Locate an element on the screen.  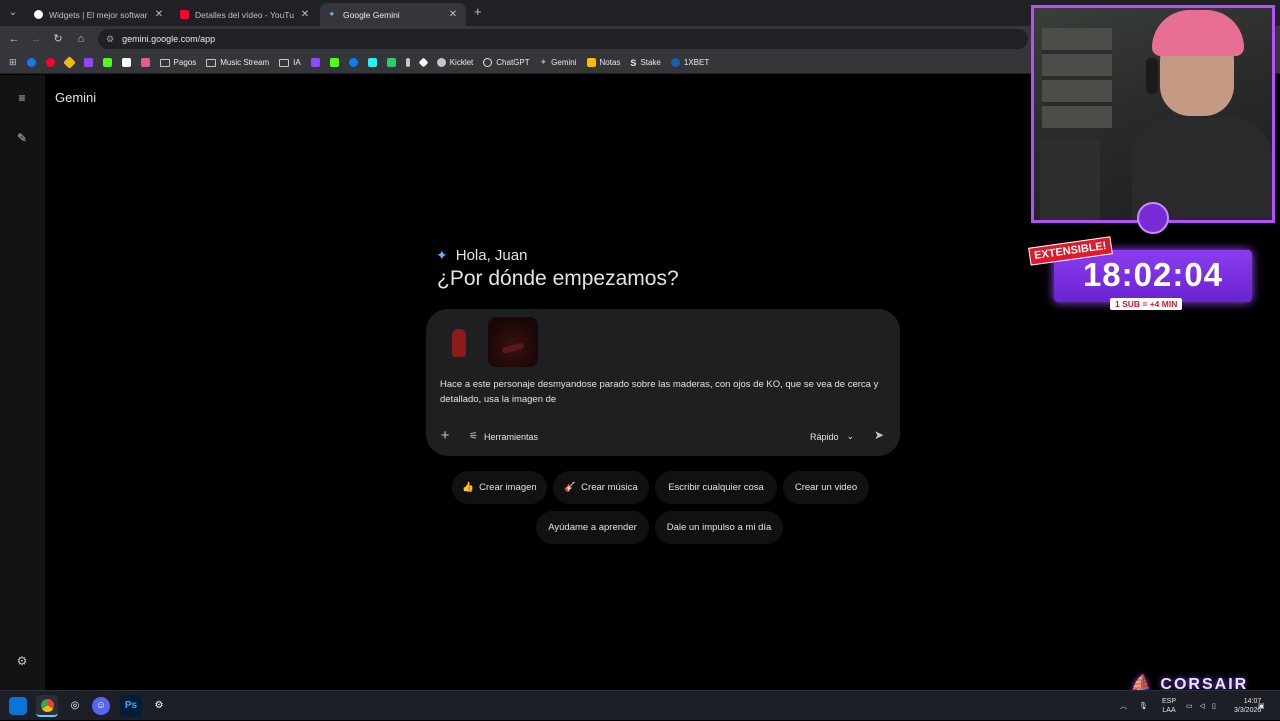
bookmark-kick is located at coordinates (107, 63).